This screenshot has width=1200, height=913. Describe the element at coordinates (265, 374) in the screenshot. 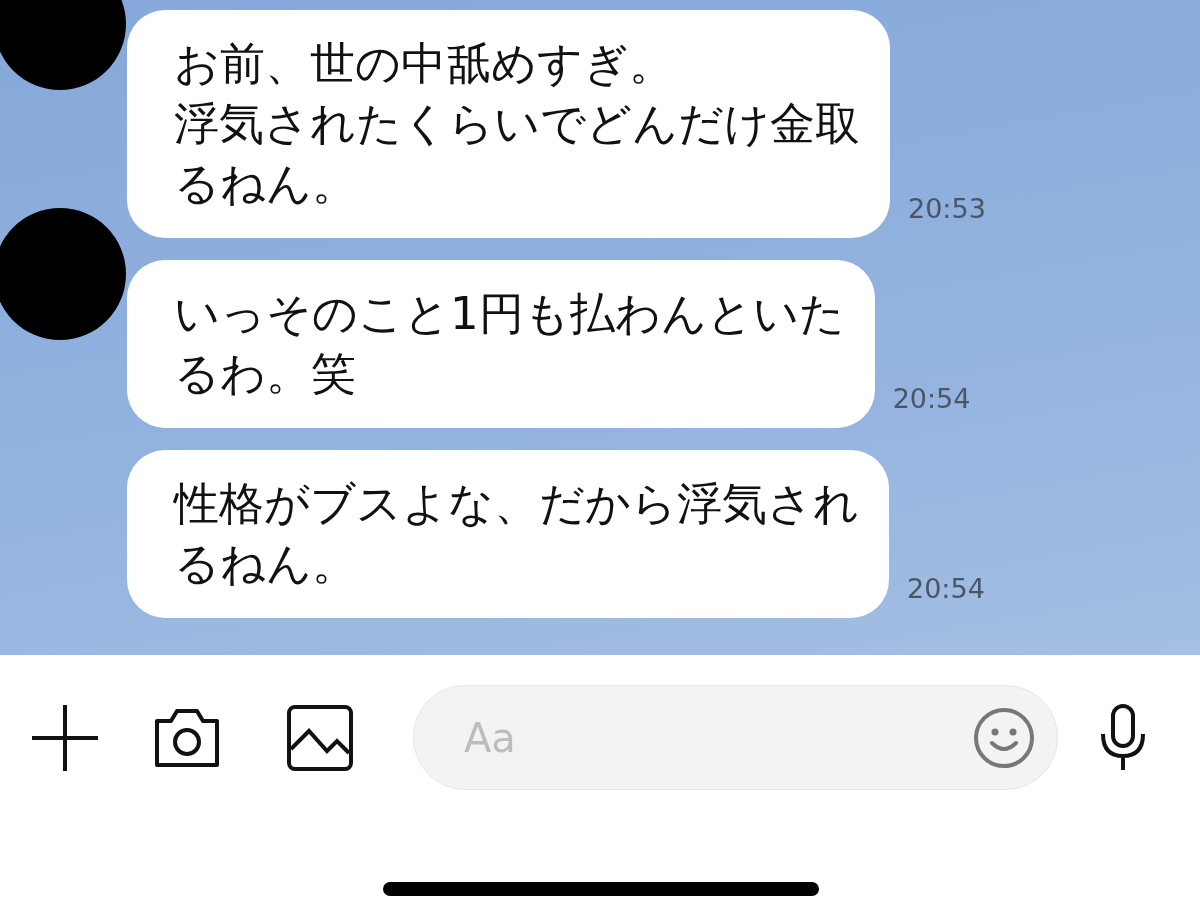

I see `message-text: るわ。笑` at that location.